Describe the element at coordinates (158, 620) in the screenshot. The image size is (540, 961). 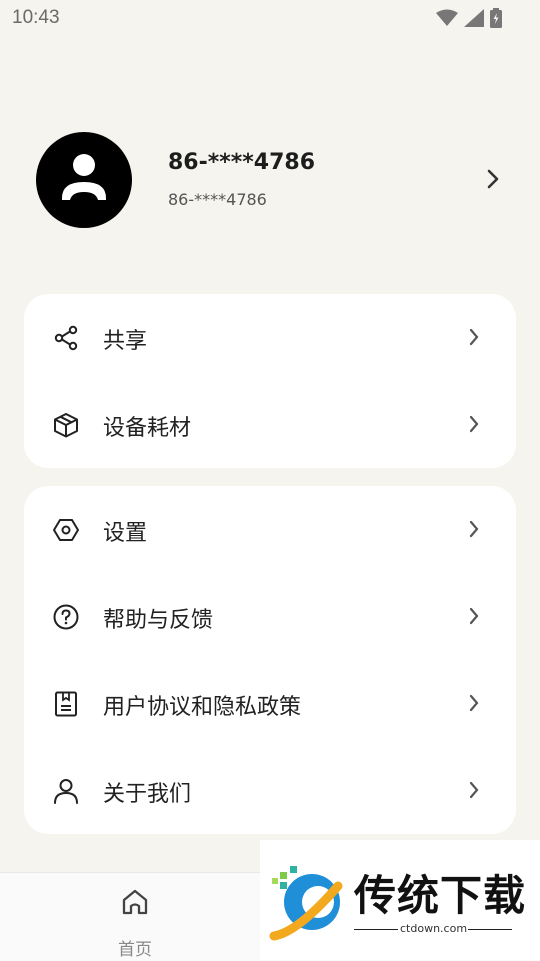
I see `menu-item-label: 帮助与反馈` at that location.